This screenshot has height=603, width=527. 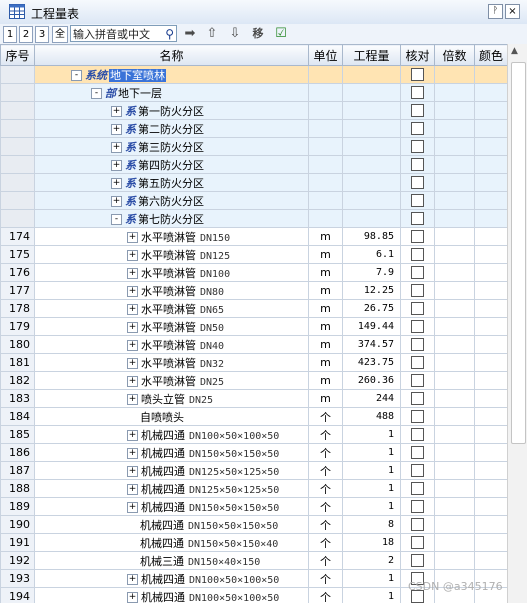 I want to click on row-quantity: 260.36, so click(x=371, y=380).